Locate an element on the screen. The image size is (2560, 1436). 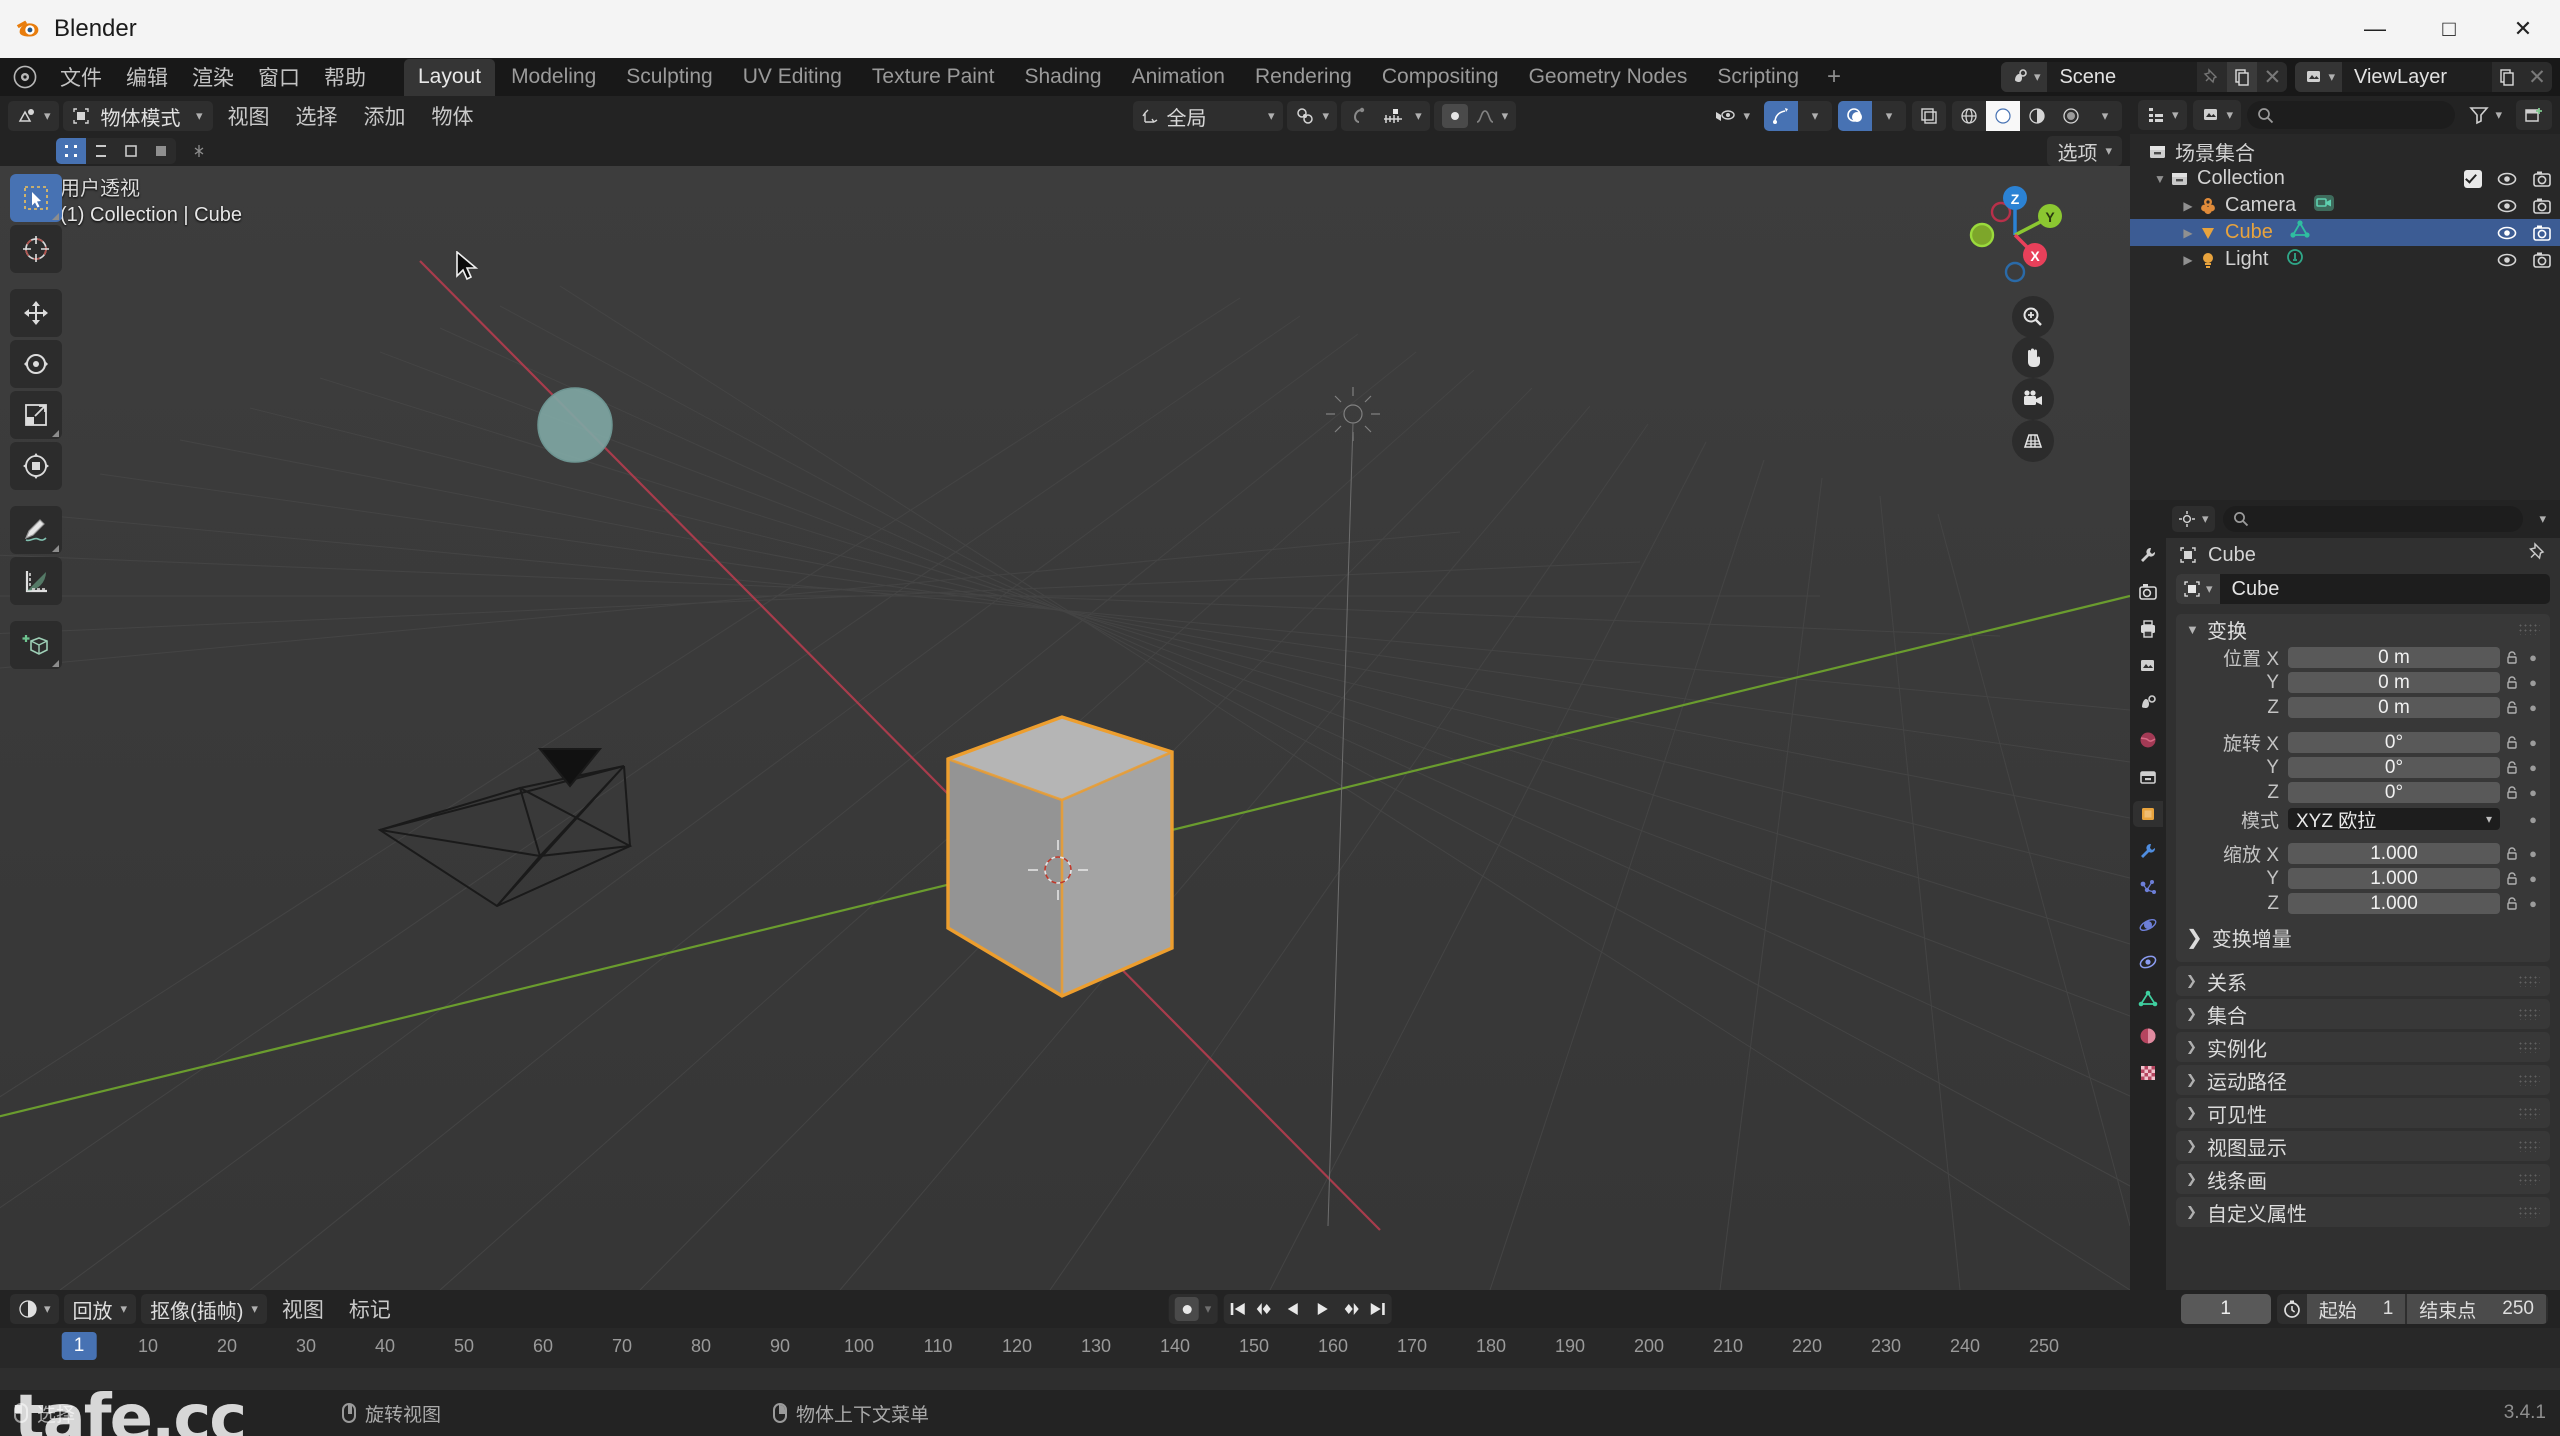
shading-dropdown: ▾ is located at coordinates (2105, 116).